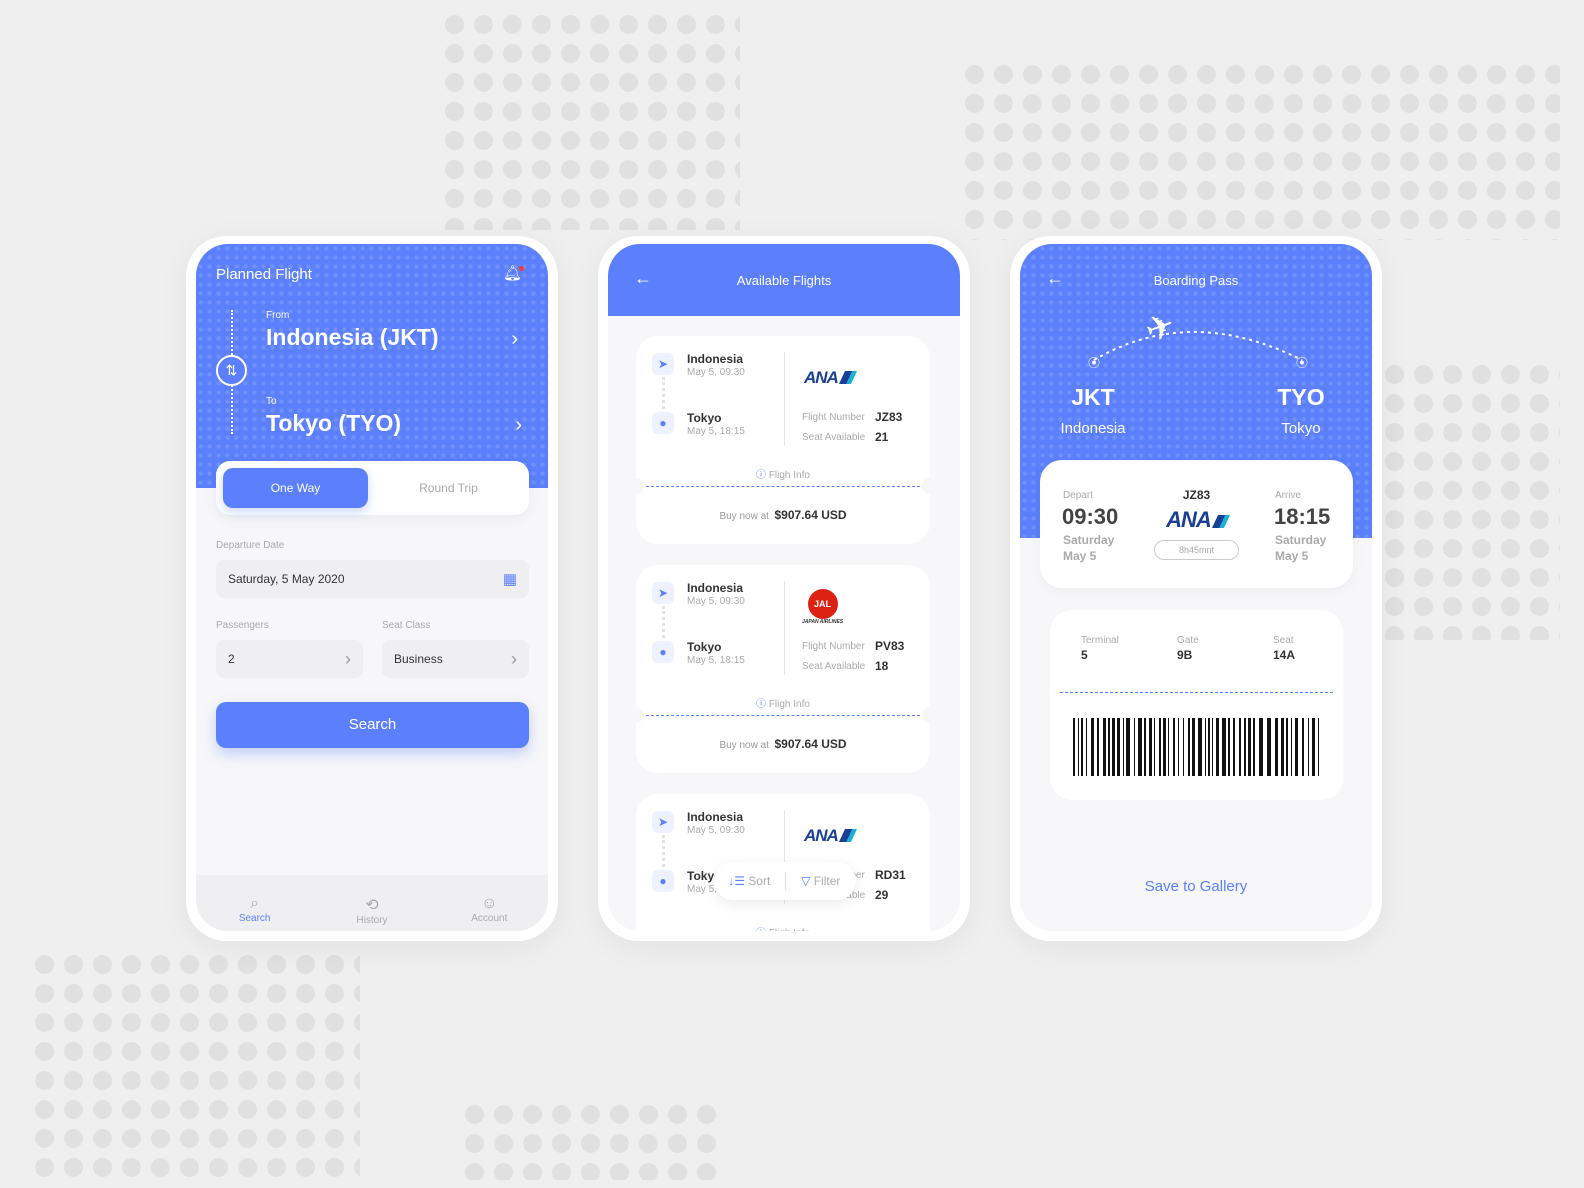  Describe the element at coordinates (278, 315) in the screenshot. I see `from-label: From` at that location.